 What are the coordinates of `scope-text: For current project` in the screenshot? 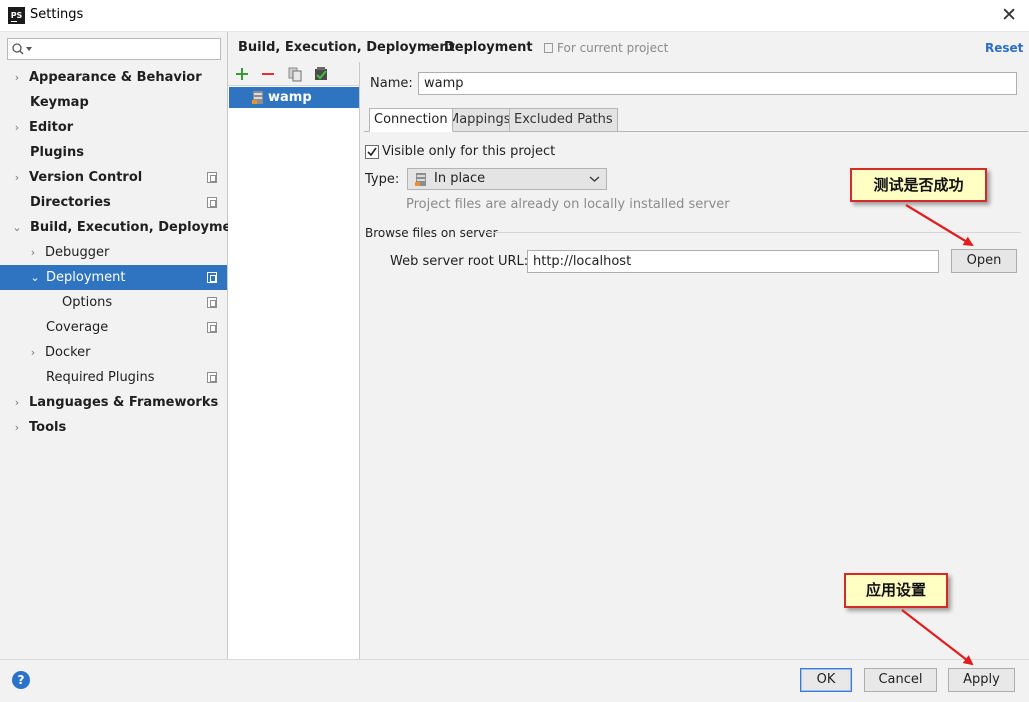 It's located at (613, 48).